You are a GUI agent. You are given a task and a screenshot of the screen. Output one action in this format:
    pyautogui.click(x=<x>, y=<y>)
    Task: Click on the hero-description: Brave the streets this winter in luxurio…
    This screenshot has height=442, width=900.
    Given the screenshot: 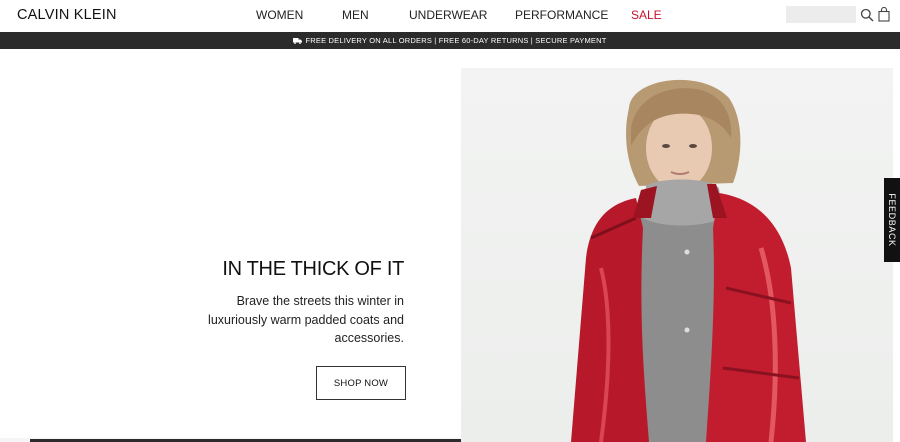 What is the action you would take?
    pyautogui.click(x=306, y=319)
    